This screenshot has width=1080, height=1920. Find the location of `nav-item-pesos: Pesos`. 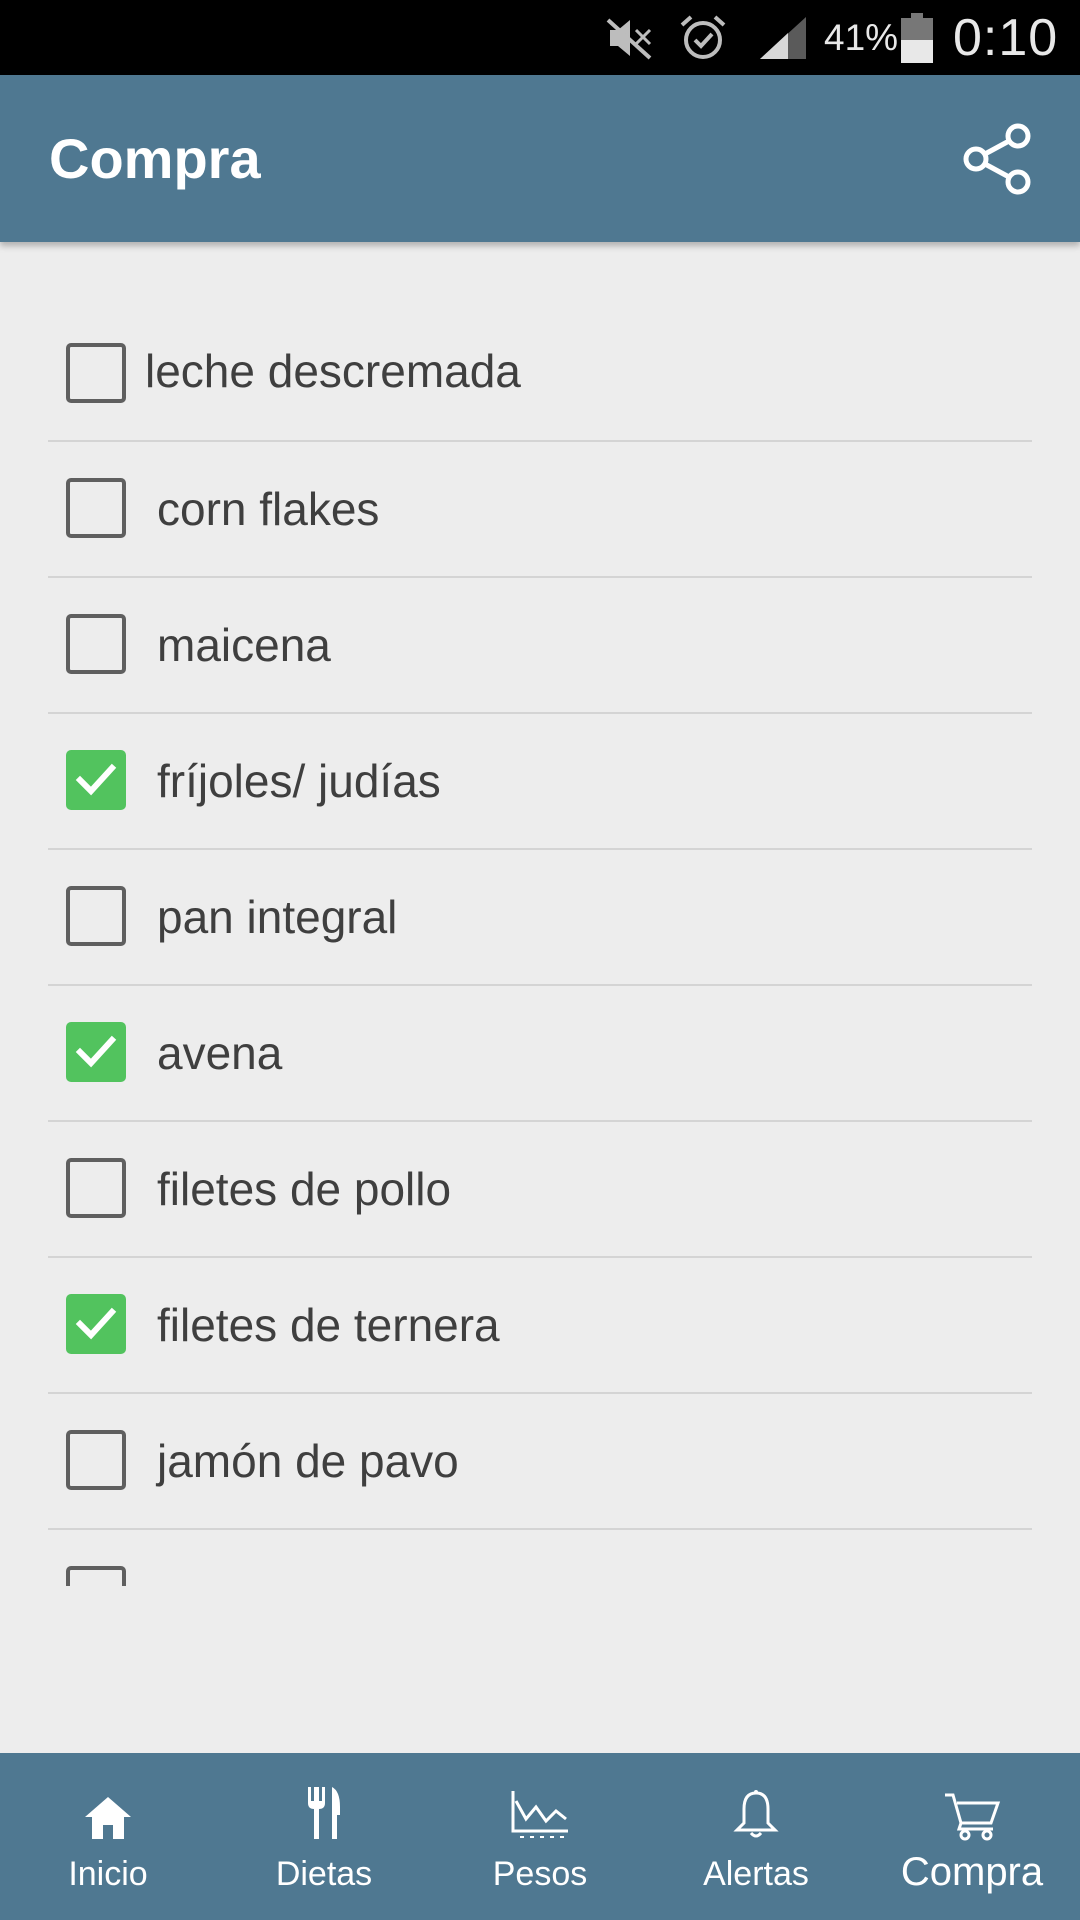

nav-item-pesos: Pesos is located at coordinates (540, 1836).